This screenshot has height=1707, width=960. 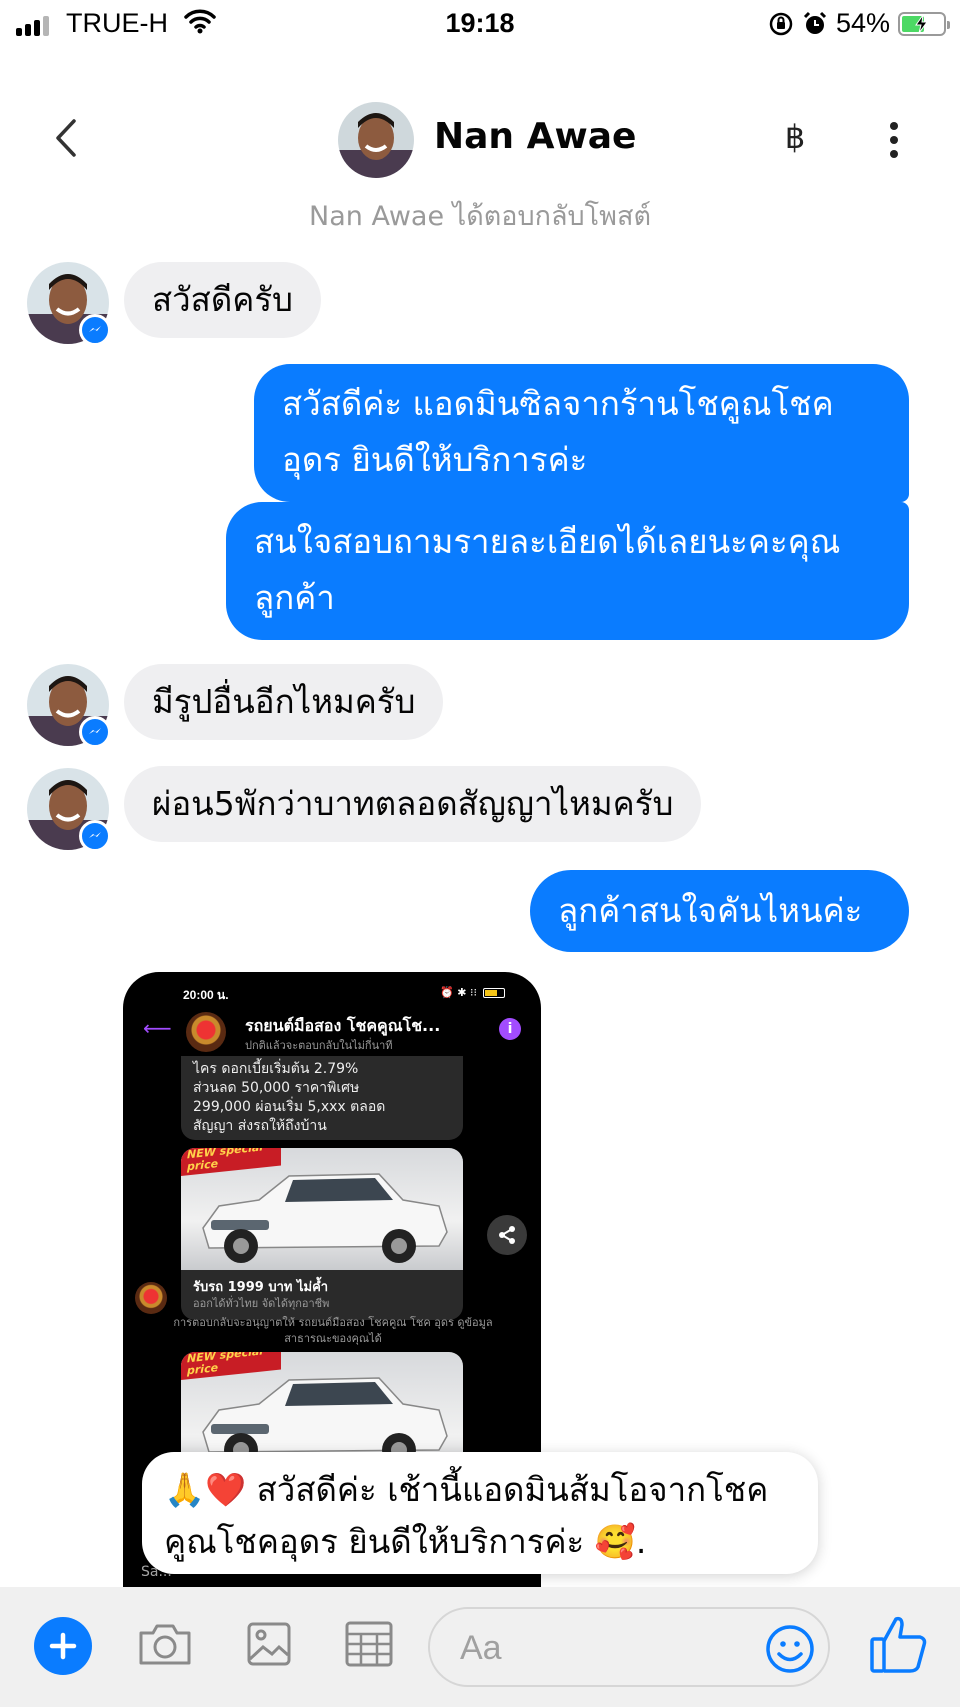 What do you see at coordinates (600, 1648) in the screenshot?
I see `message-input` at bounding box center [600, 1648].